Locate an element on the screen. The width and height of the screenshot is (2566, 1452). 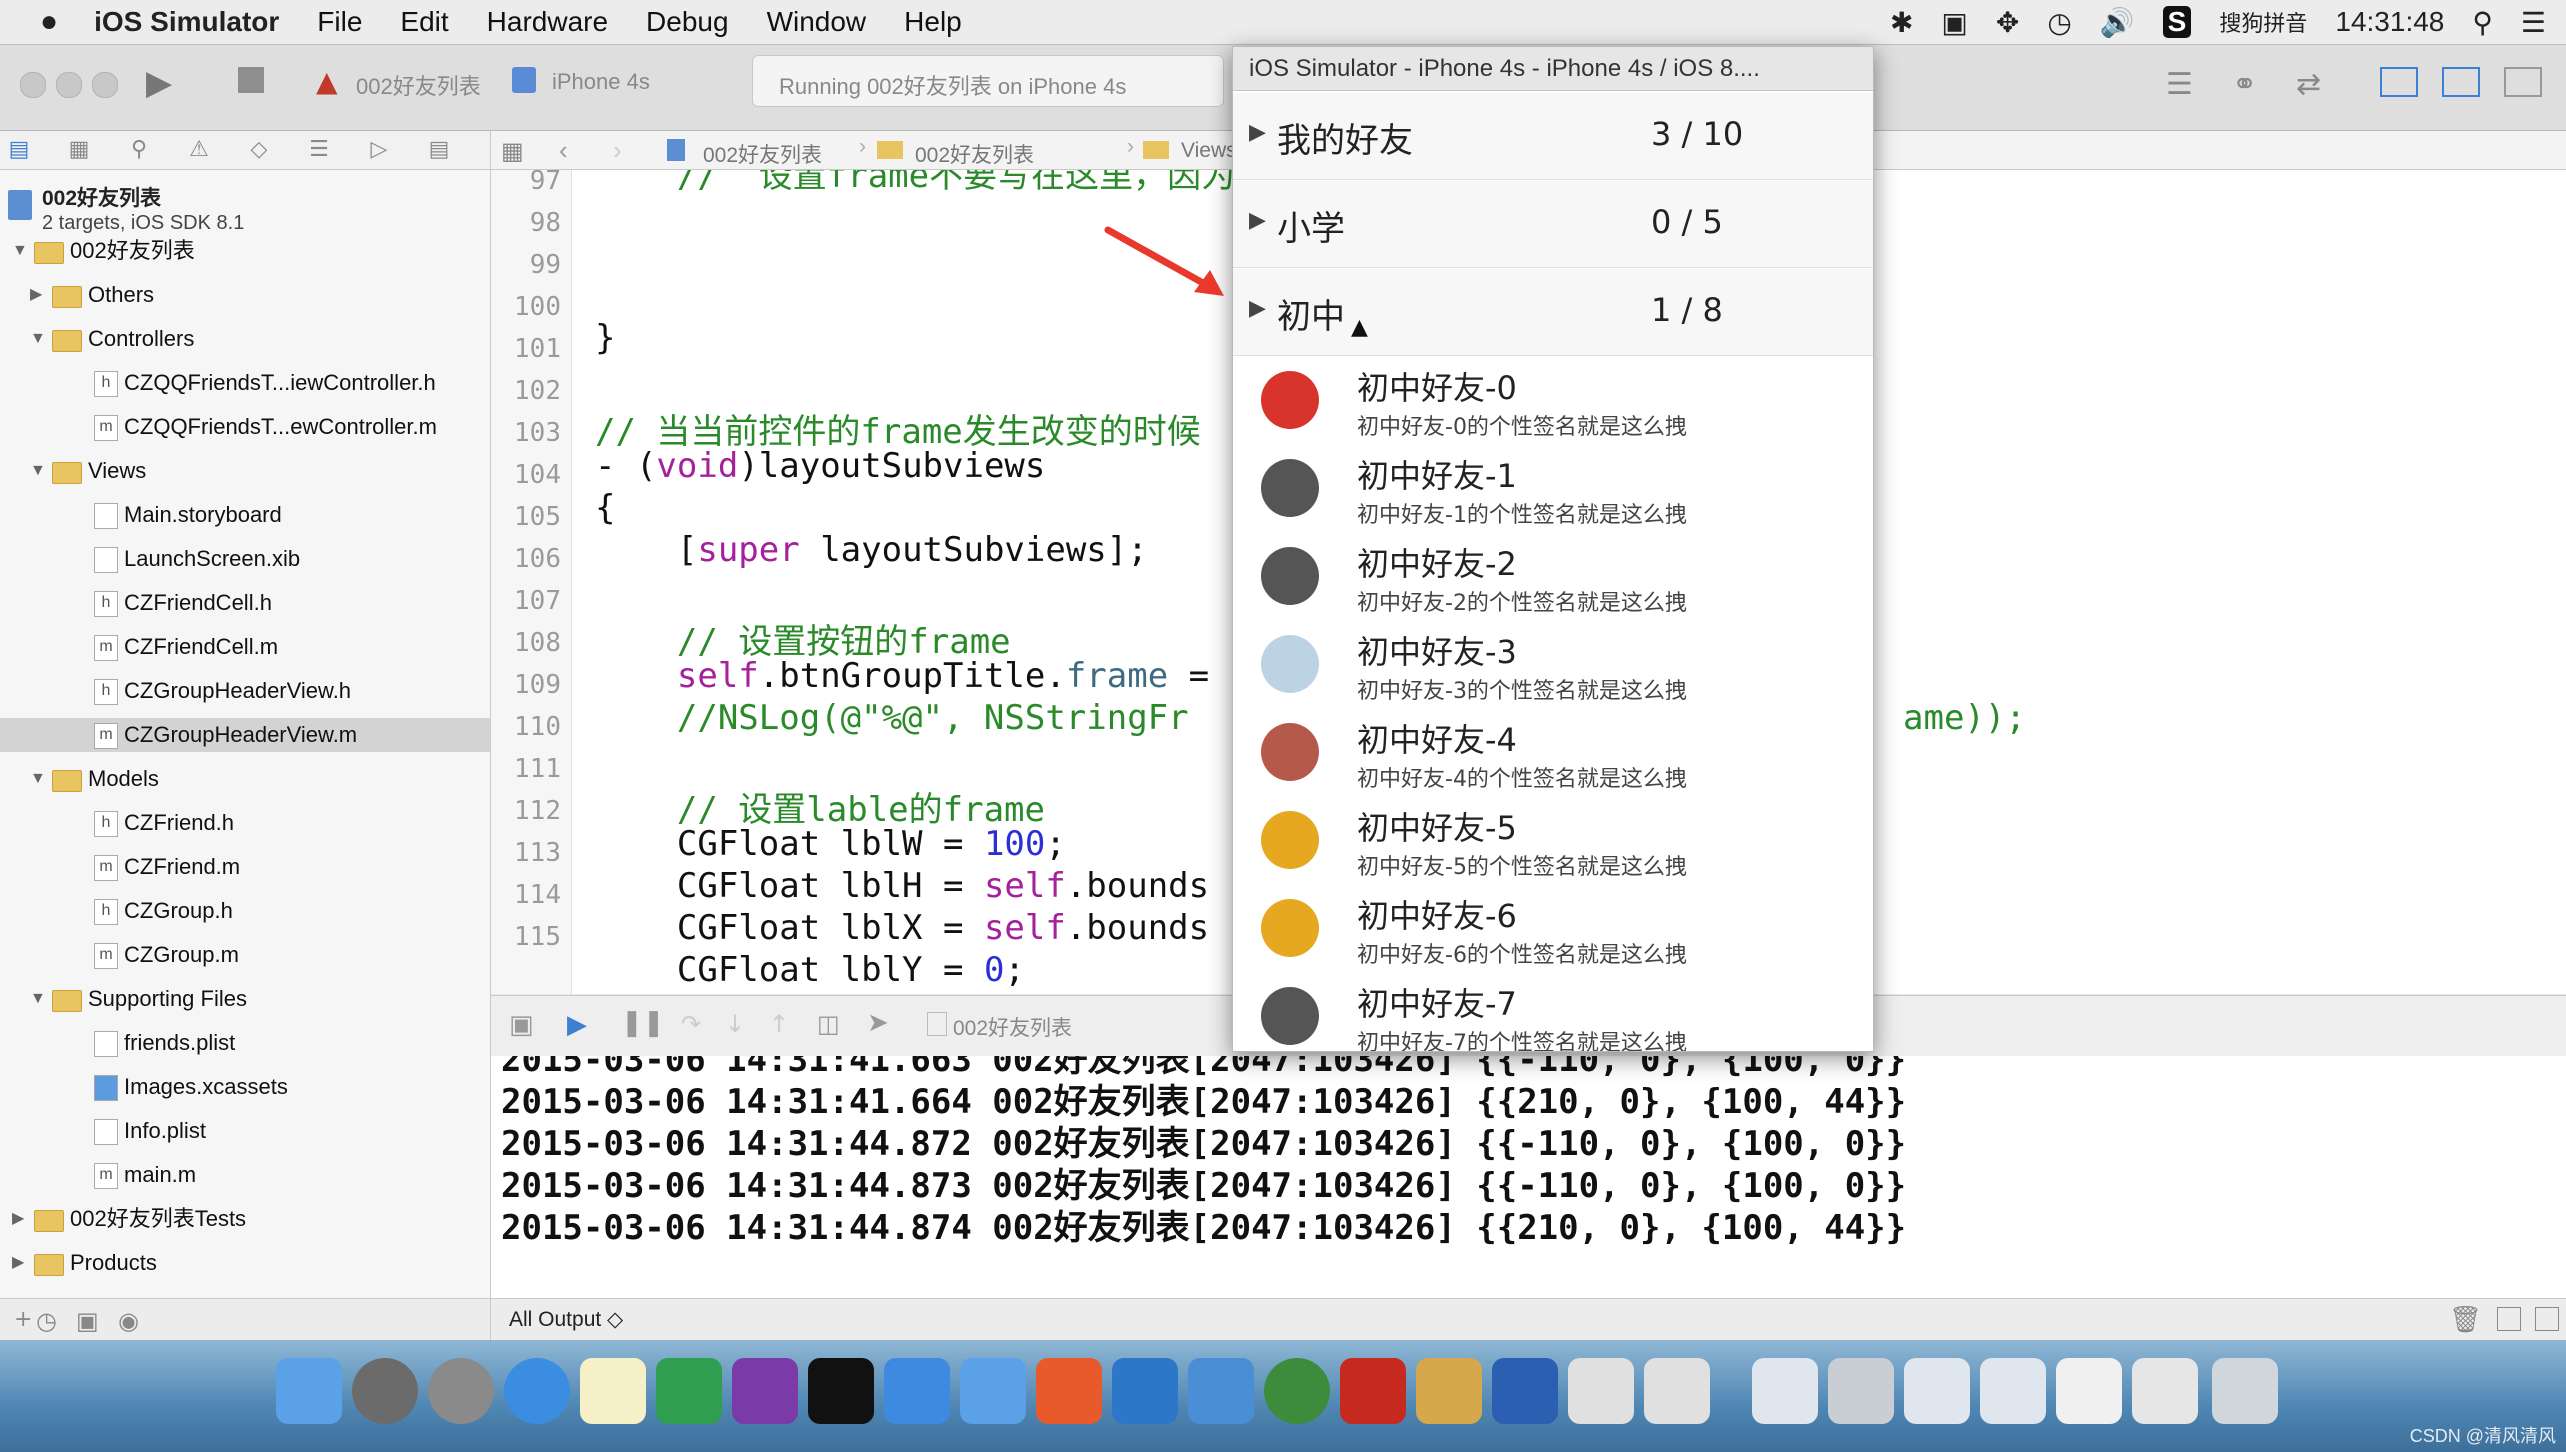
friend-cell: 初中好友-4 初中好友-4的个性签名就是这么拽 is located at coordinates (1553, 753).